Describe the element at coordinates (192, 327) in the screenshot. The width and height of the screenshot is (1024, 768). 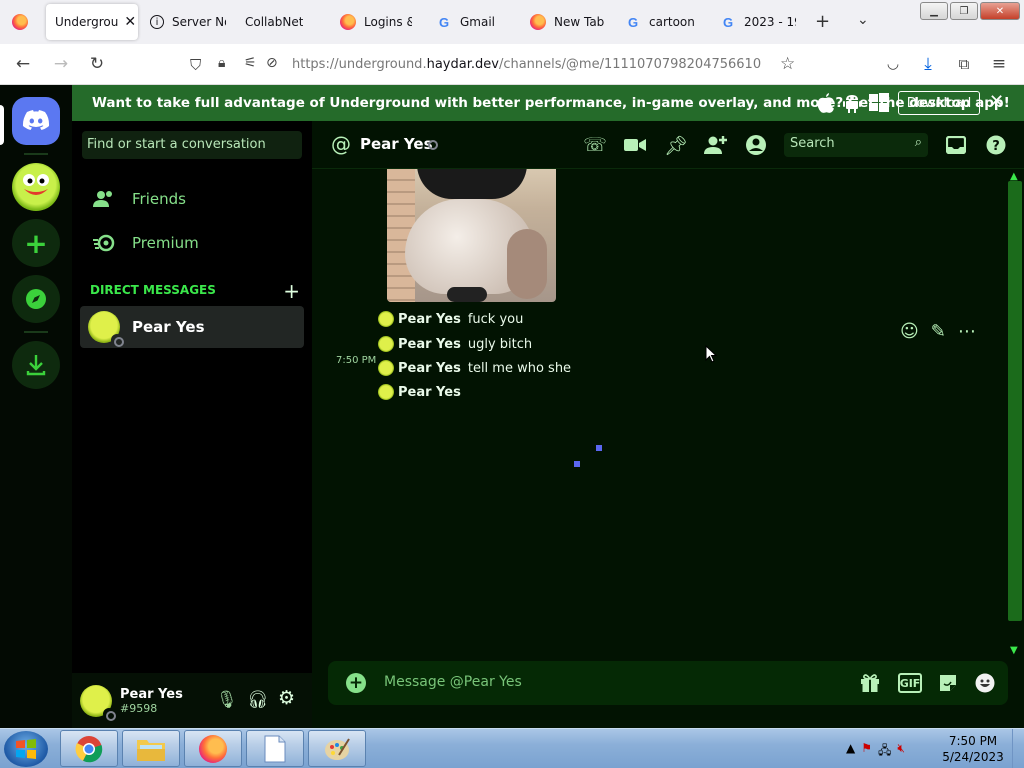
I see `dm-item-pear-yes: Pear Yes` at that location.